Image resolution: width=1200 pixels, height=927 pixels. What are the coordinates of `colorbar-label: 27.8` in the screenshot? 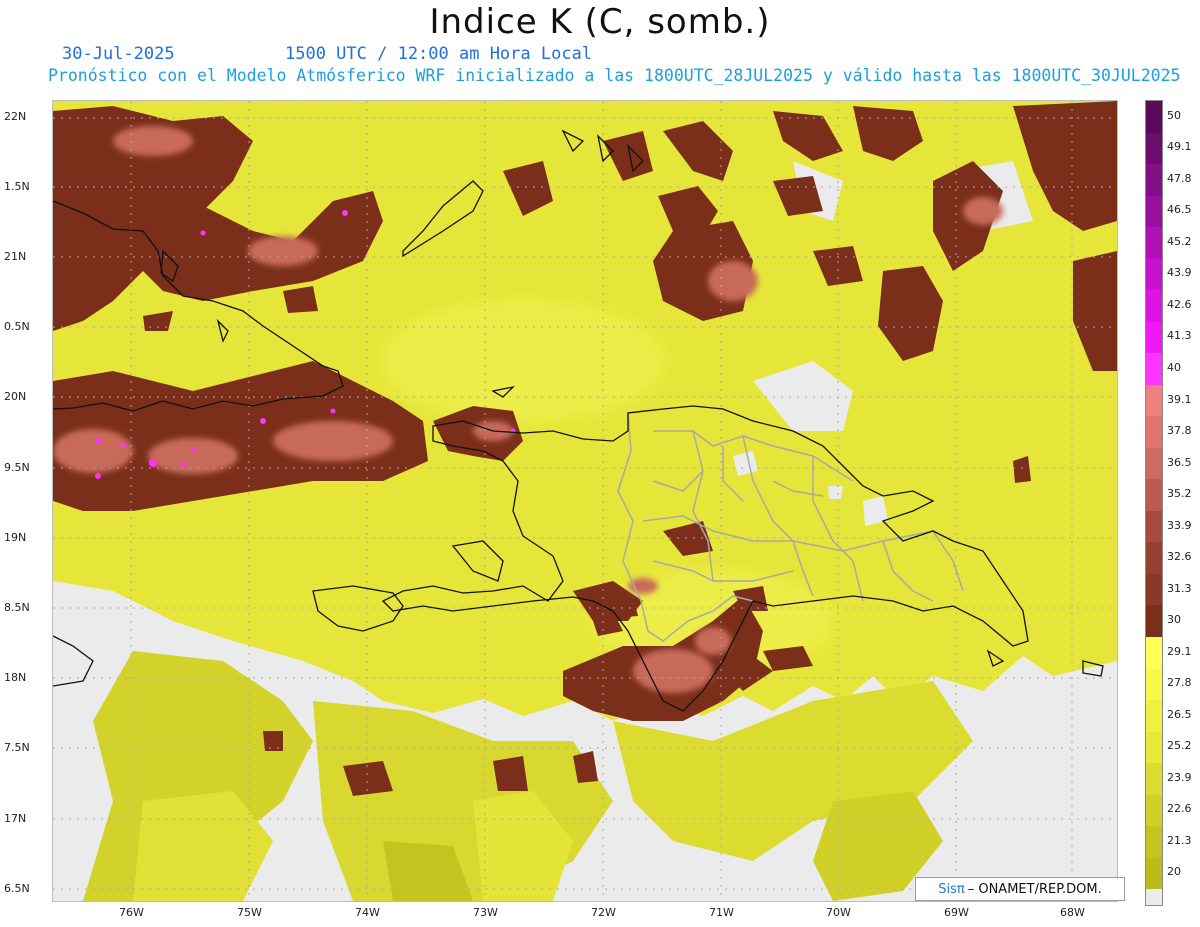 It's located at (1179, 683).